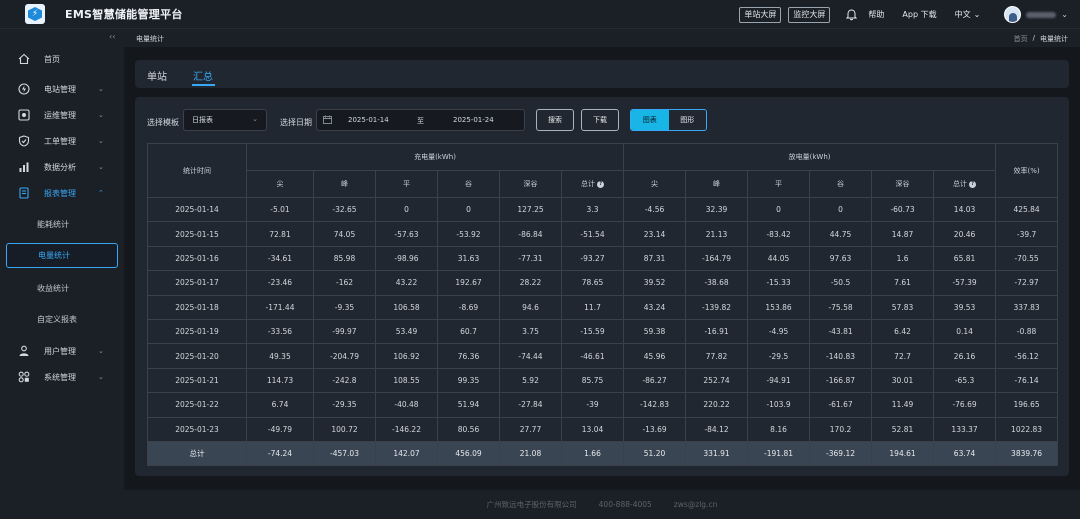 This screenshot has height=519, width=1080. Describe the element at coordinates (62, 255) in the screenshot. I see `sidebar-sub-electricity-stats: 电量统计` at that location.